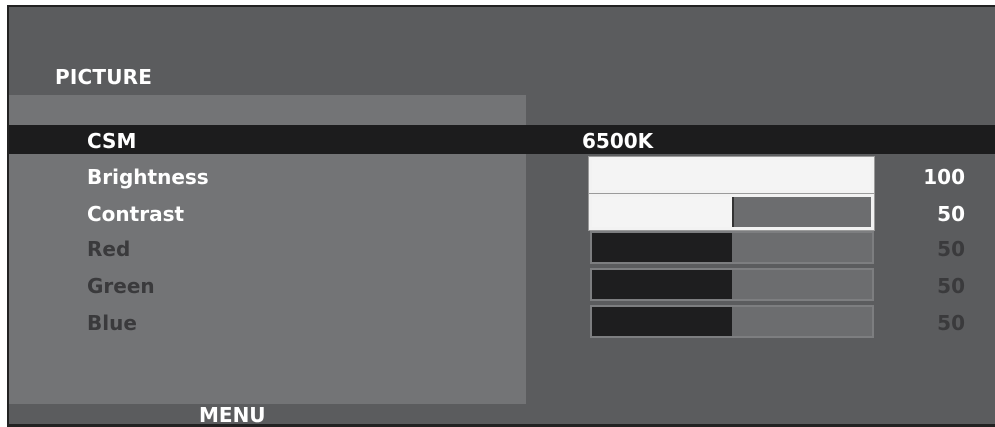  What do you see at coordinates (112, 323) in the screenshot?
I see `blue-label: Blue` at bounding box center [112, 323].